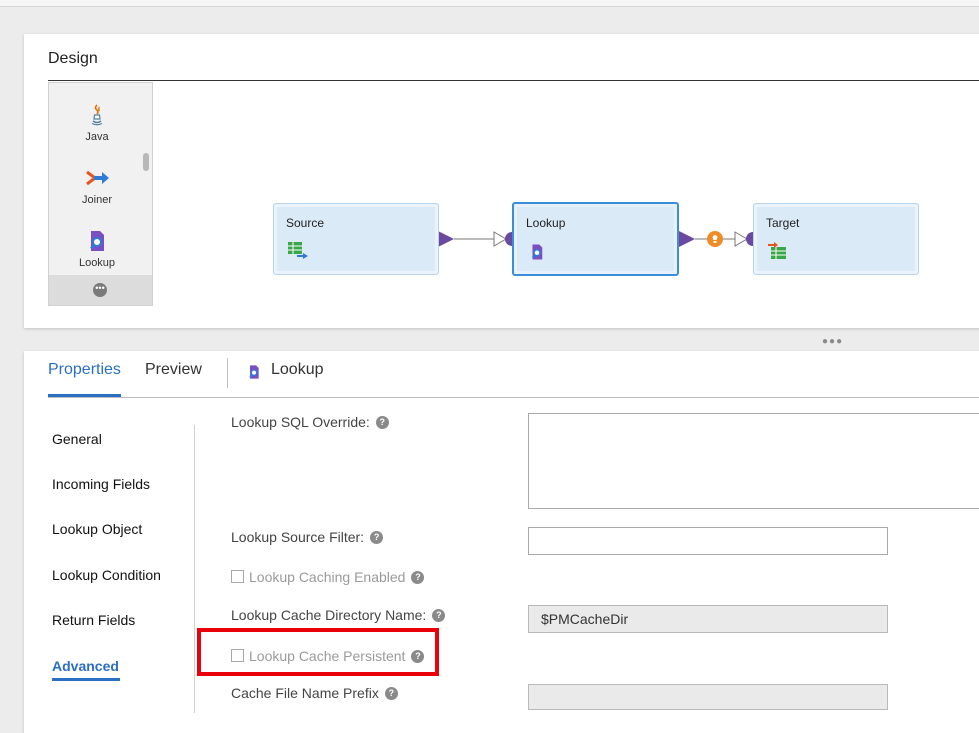 The width and height of the screenshot is (979, 733). What do you see at coordinates (328, 577) in the screenshot?
I see `caching-enabled-row: Lookup Caching Enabled?` at bounding box center [328, 577].